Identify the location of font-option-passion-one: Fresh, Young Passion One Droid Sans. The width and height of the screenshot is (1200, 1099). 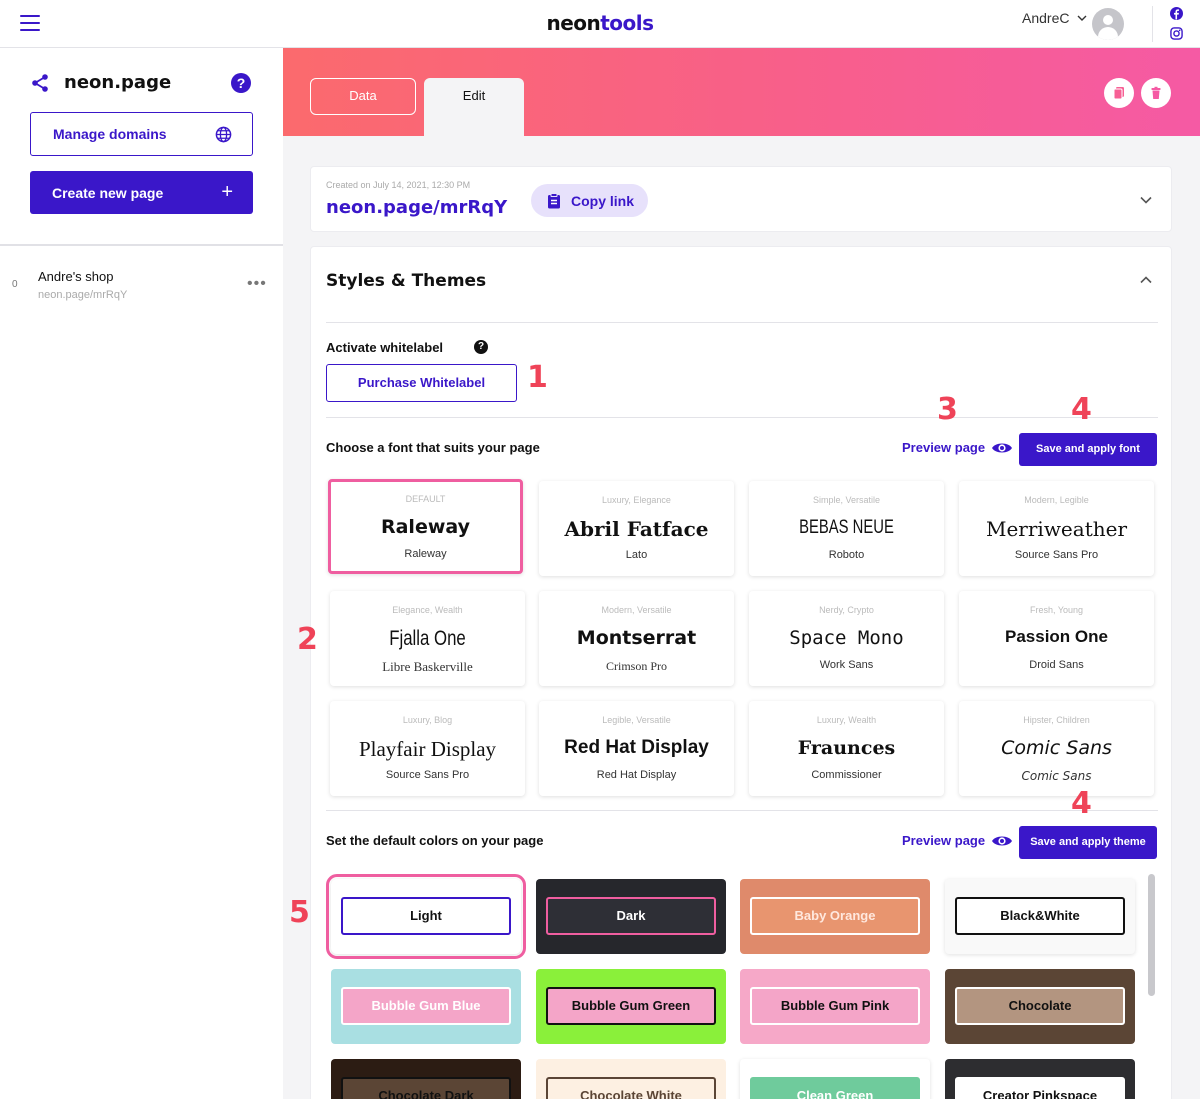
(1056, 638).